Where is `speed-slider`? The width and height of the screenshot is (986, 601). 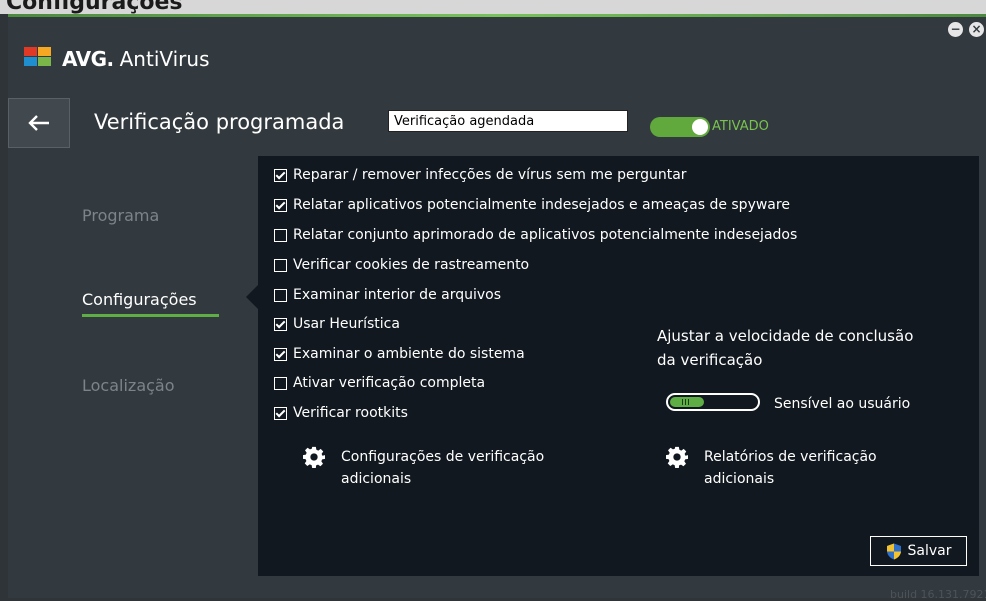
speed-slider is located at coordinates (713, 402).